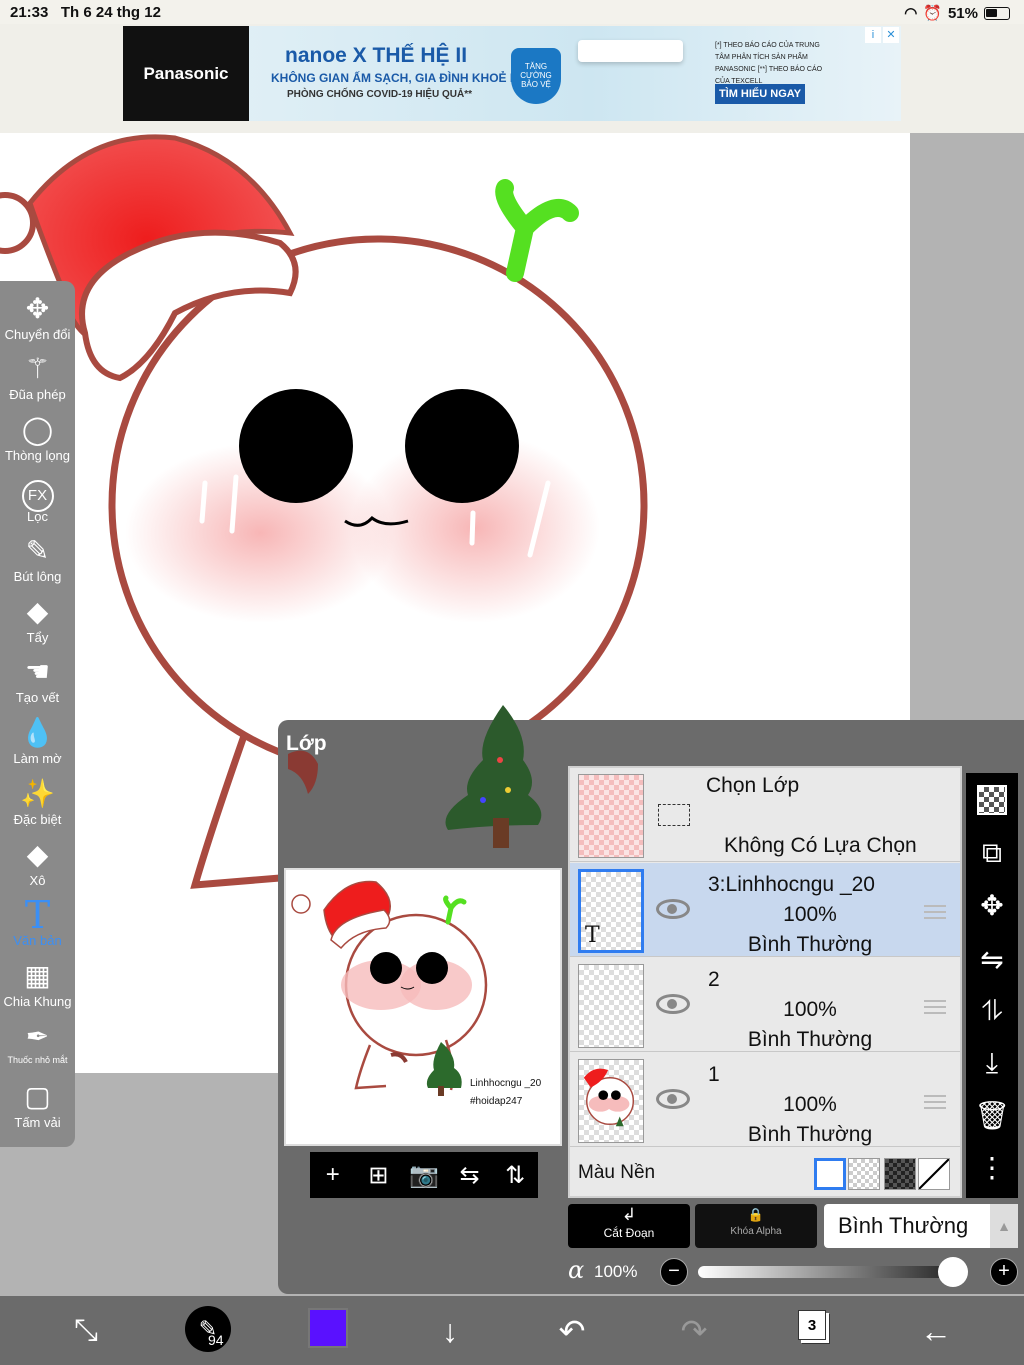 The height and width of the screenshot is (1365, 1024). Describe the element at coordinates (37, 563) in the screenshot. I see `tool-brush: ✎ Bút lông` at that location.